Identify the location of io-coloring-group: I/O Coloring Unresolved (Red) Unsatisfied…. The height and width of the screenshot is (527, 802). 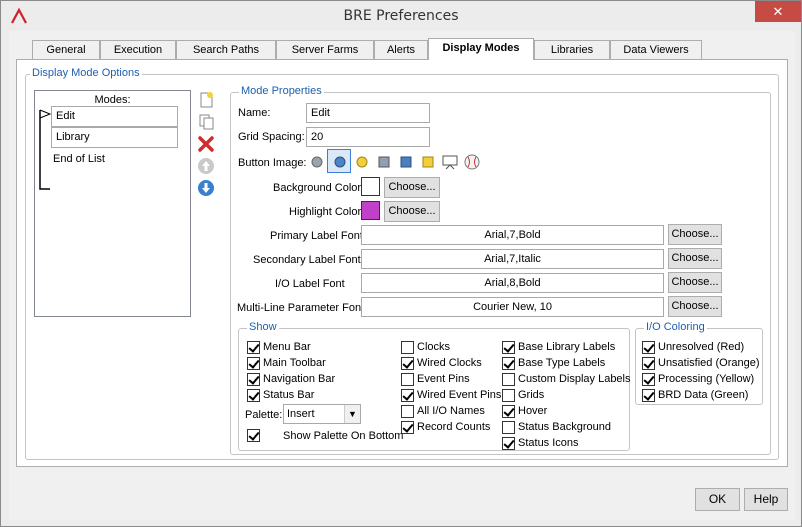
(699, 363).